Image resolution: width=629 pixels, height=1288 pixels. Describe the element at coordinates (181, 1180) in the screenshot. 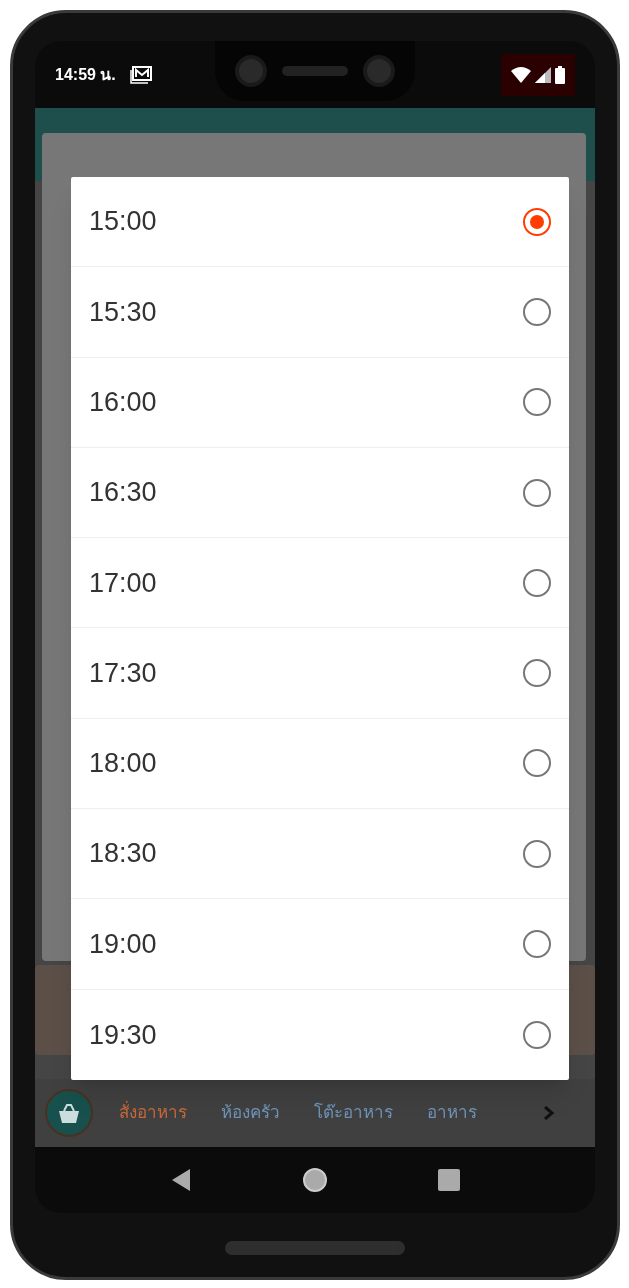

I see `back-icon` at that location.